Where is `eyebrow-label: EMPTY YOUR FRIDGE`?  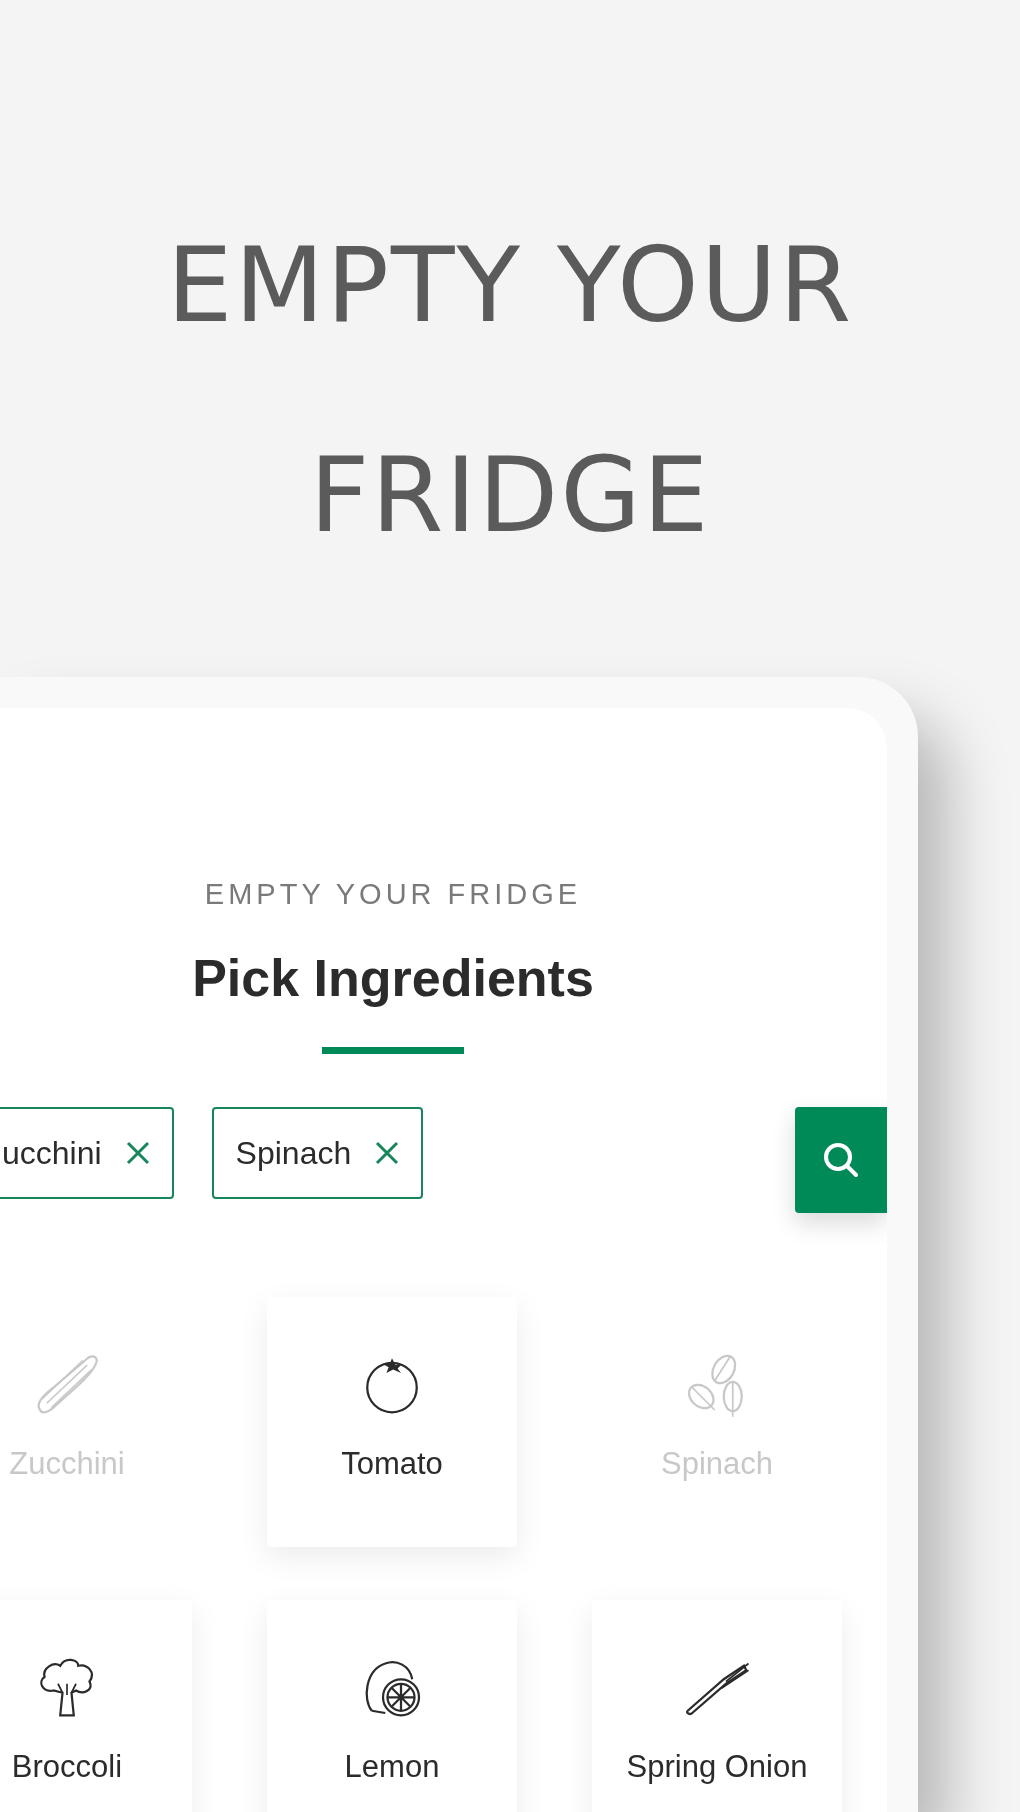
eyebrow-label: EMPTY YOUR FRIDGE is located at coordinates (393, 894).